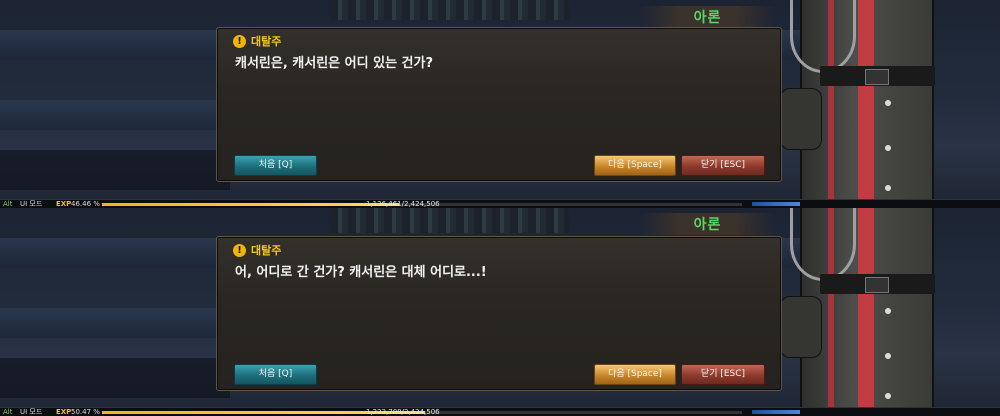 The image size is (1000, 416). What do you see at coordinates (251, 204) in the screenshot?
I see `exp-fill` at bounding box center [251, 204].